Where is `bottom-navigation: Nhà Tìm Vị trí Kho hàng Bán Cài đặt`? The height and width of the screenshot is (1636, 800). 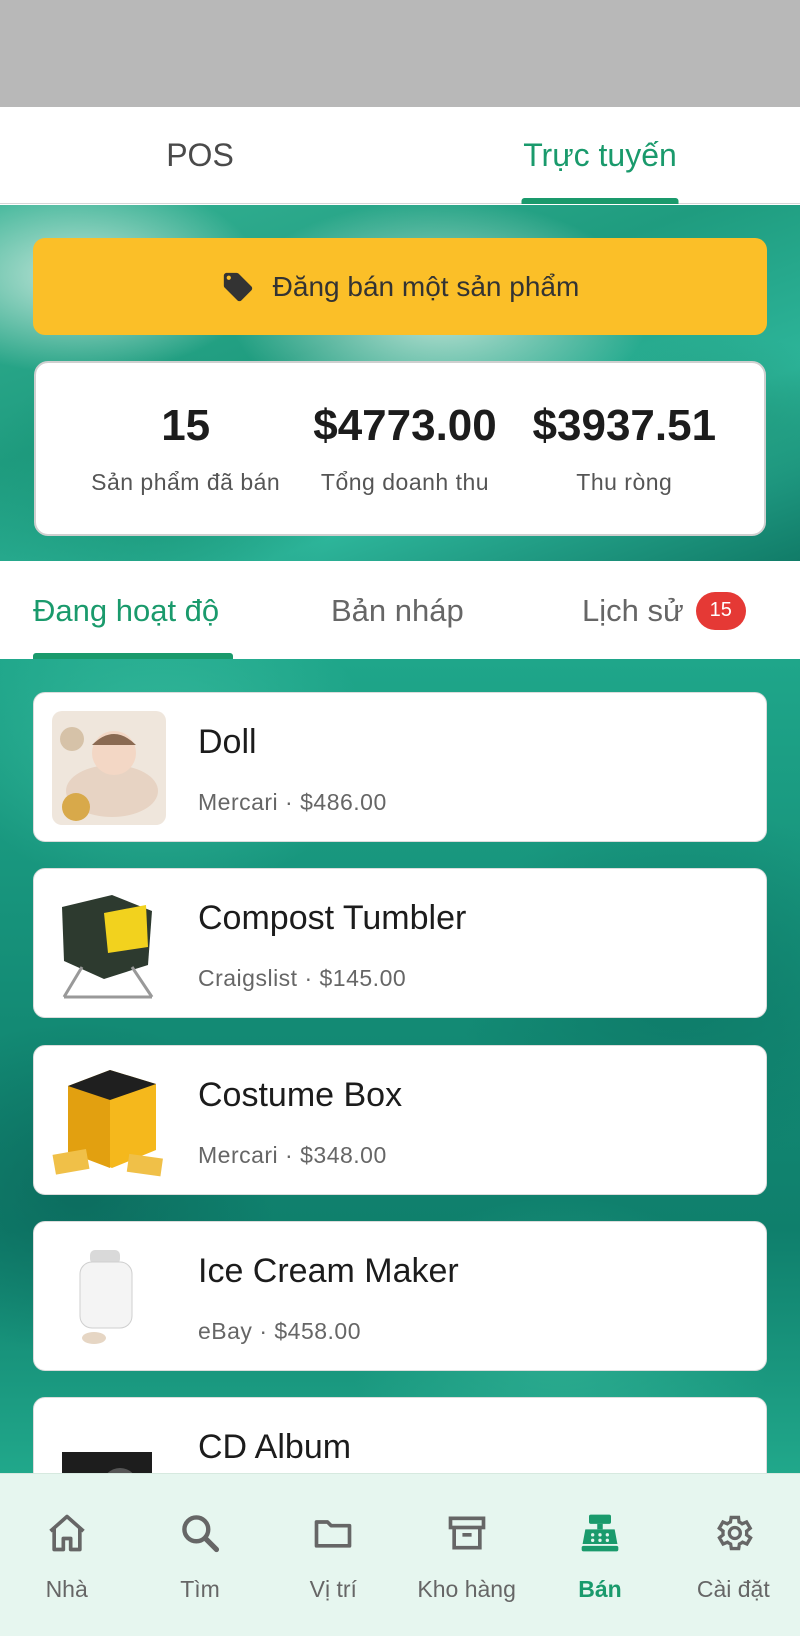
bottom-navigation: Nhà Tìm Vị trí Kho hàng Bán Cài đặt is located at coordinates (400, 1554).